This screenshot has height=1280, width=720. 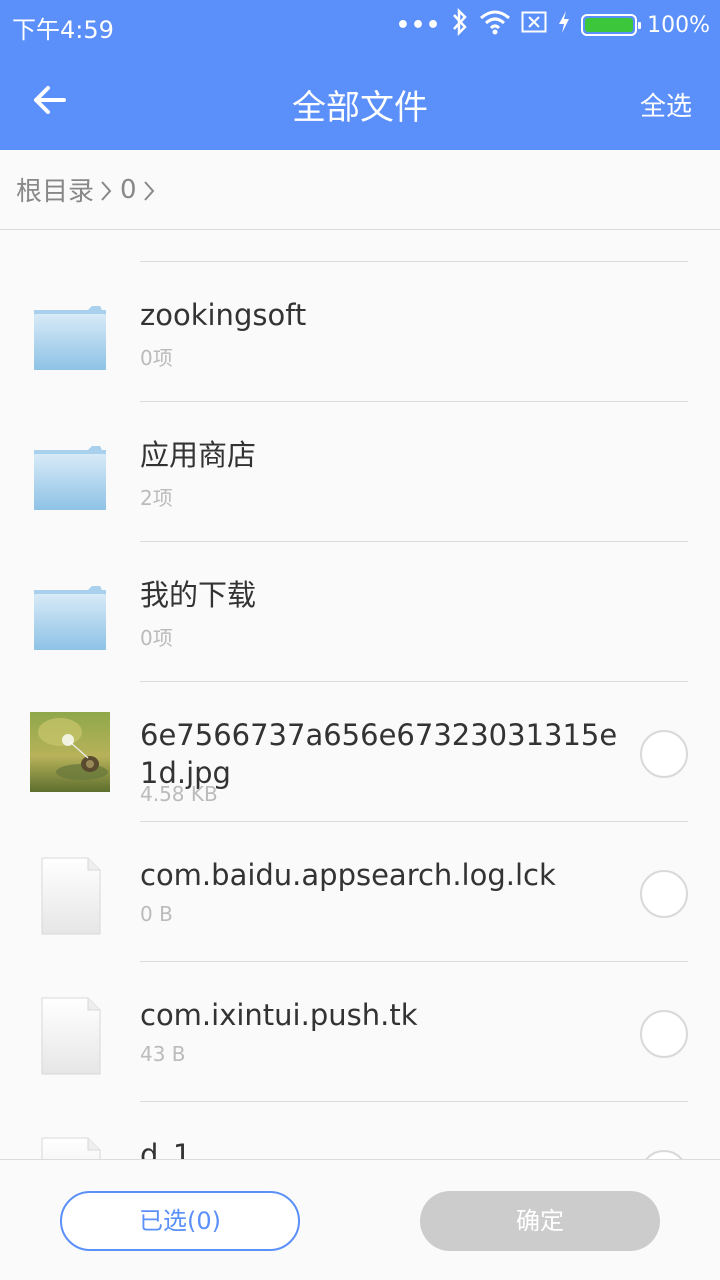 I want to click on battery-icon, so click(x=611, y=25).